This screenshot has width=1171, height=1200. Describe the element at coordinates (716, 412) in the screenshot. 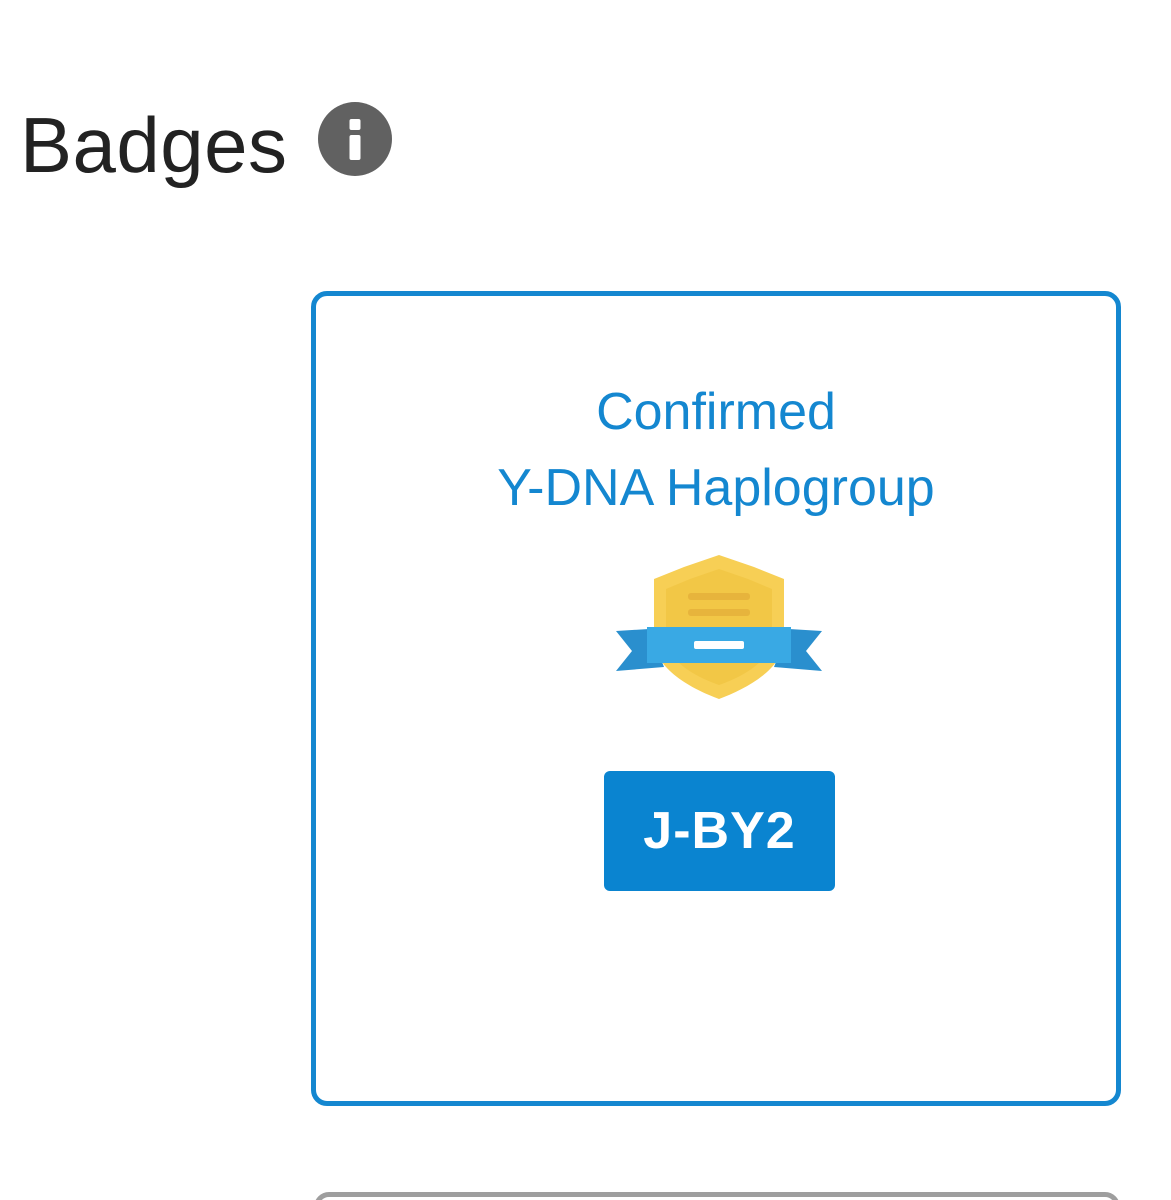

I see `badge-title-line1: Confirmed` at that location.